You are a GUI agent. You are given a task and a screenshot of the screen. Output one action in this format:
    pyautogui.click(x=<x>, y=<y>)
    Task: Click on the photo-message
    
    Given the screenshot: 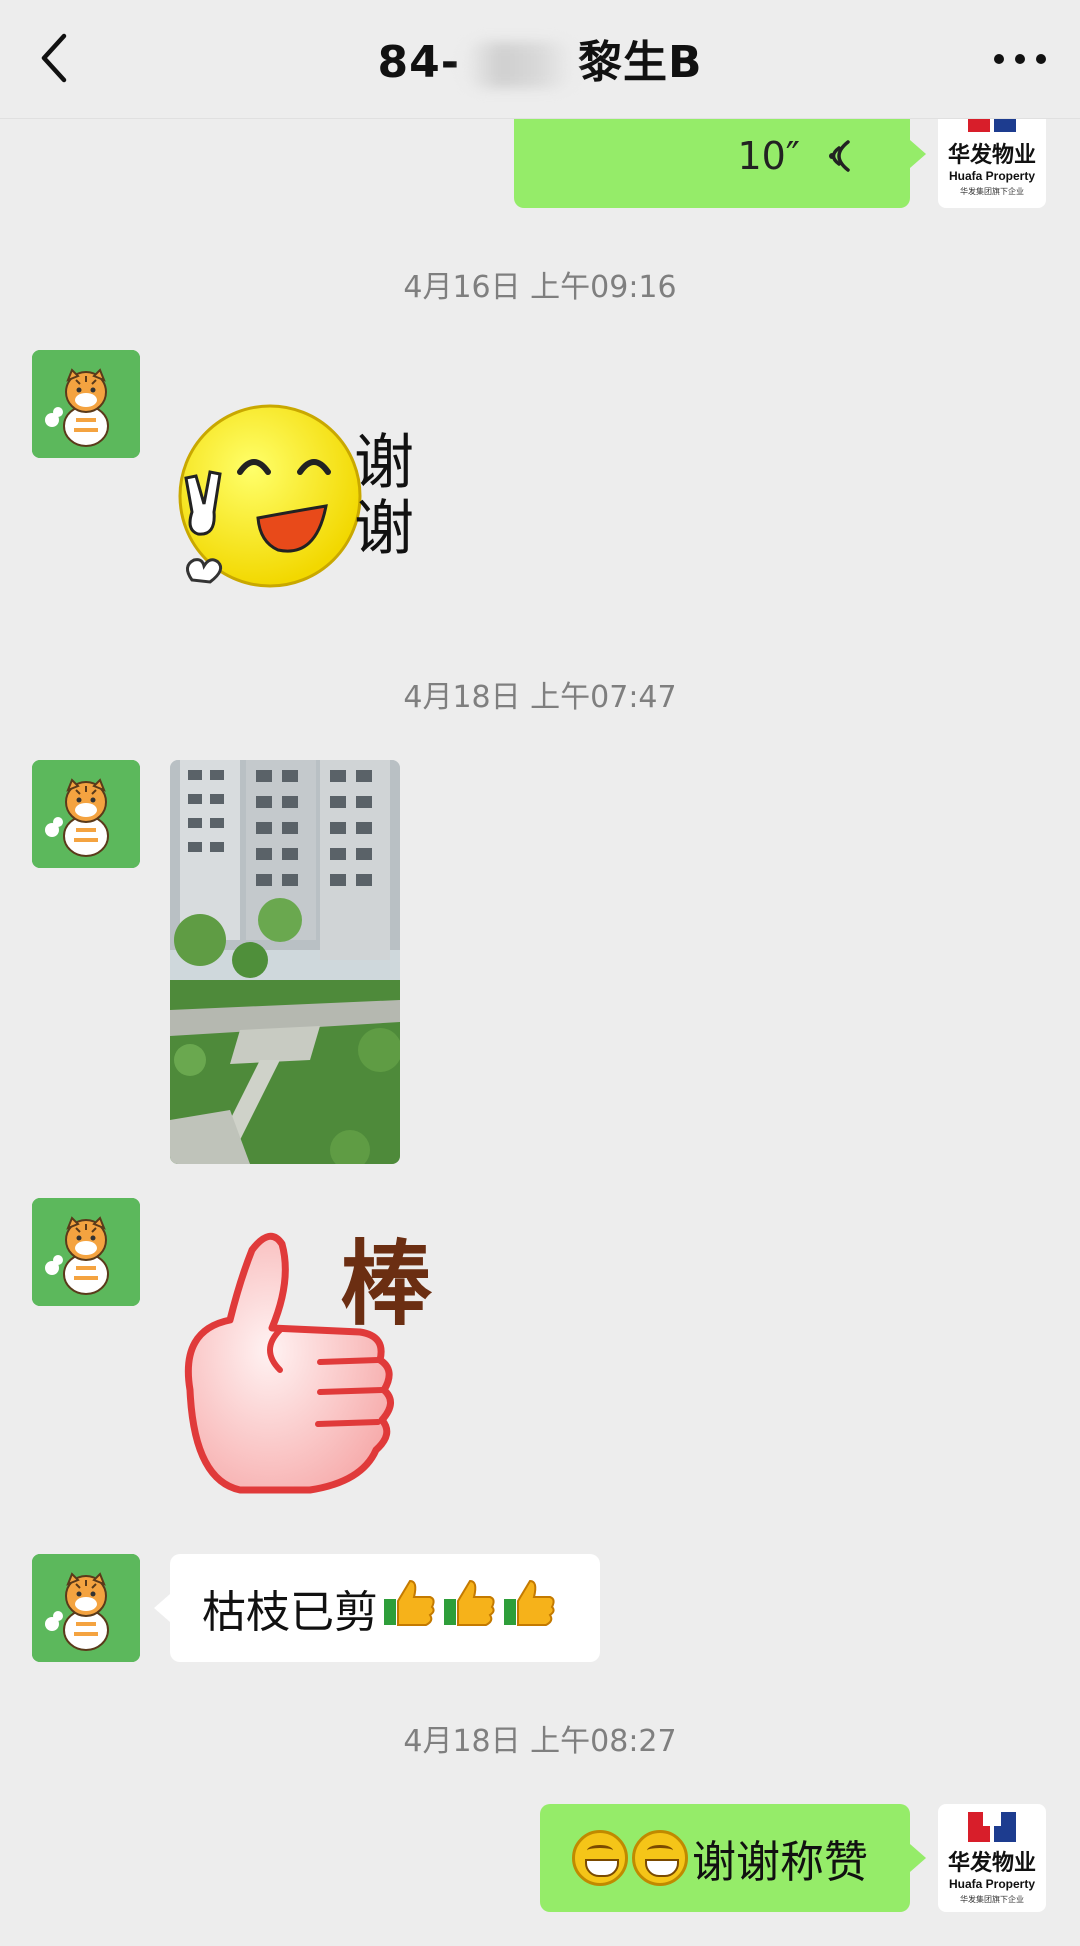 What is the action you would take?
    pyautogui.click(x=285, y=962)
    